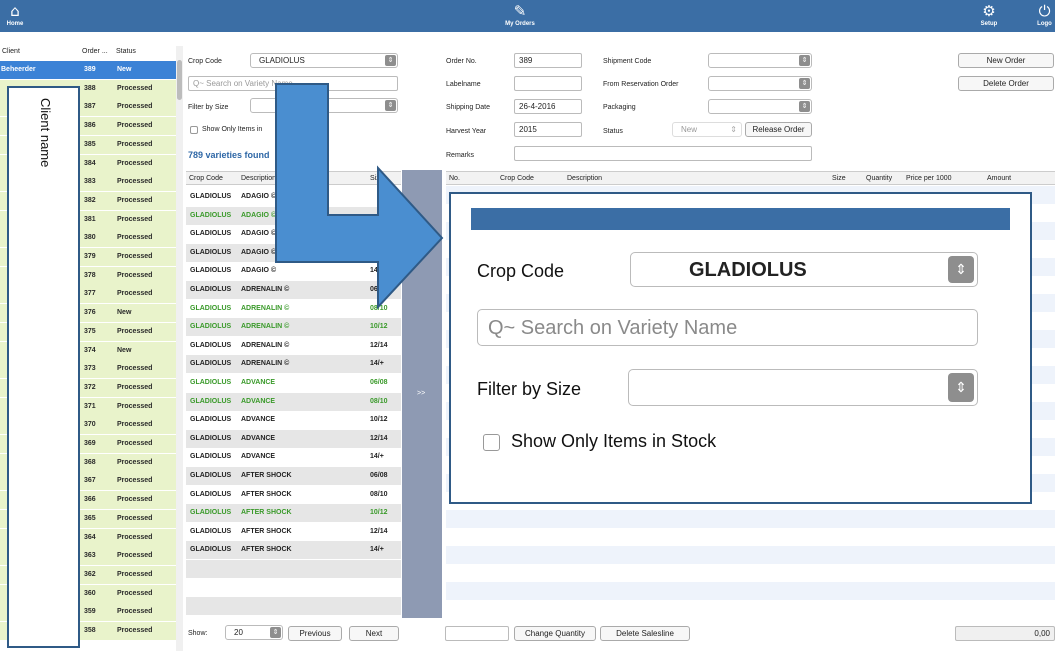 This screenshot has width=1055, height=651. I want to click on line-description-column: Description, so click(584, 178).